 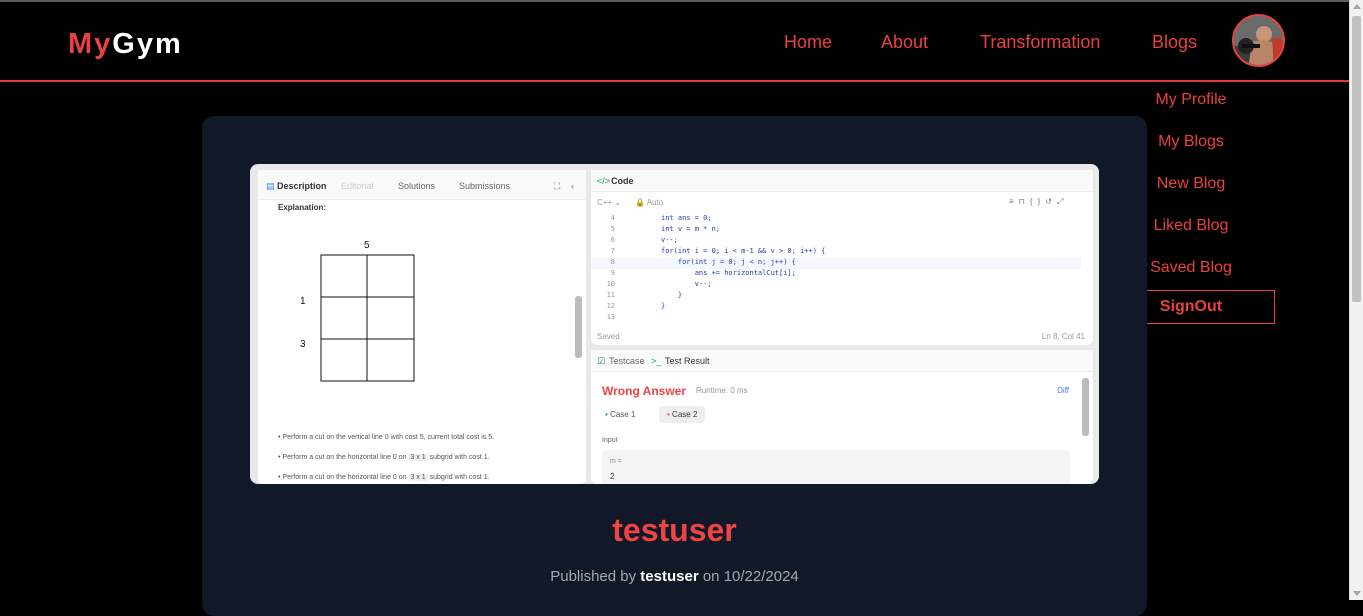 What do you see at coordinates (691, 229) in the screenshot?
I see `code-text: int v = m * n;` at bounding box center [691, 229].